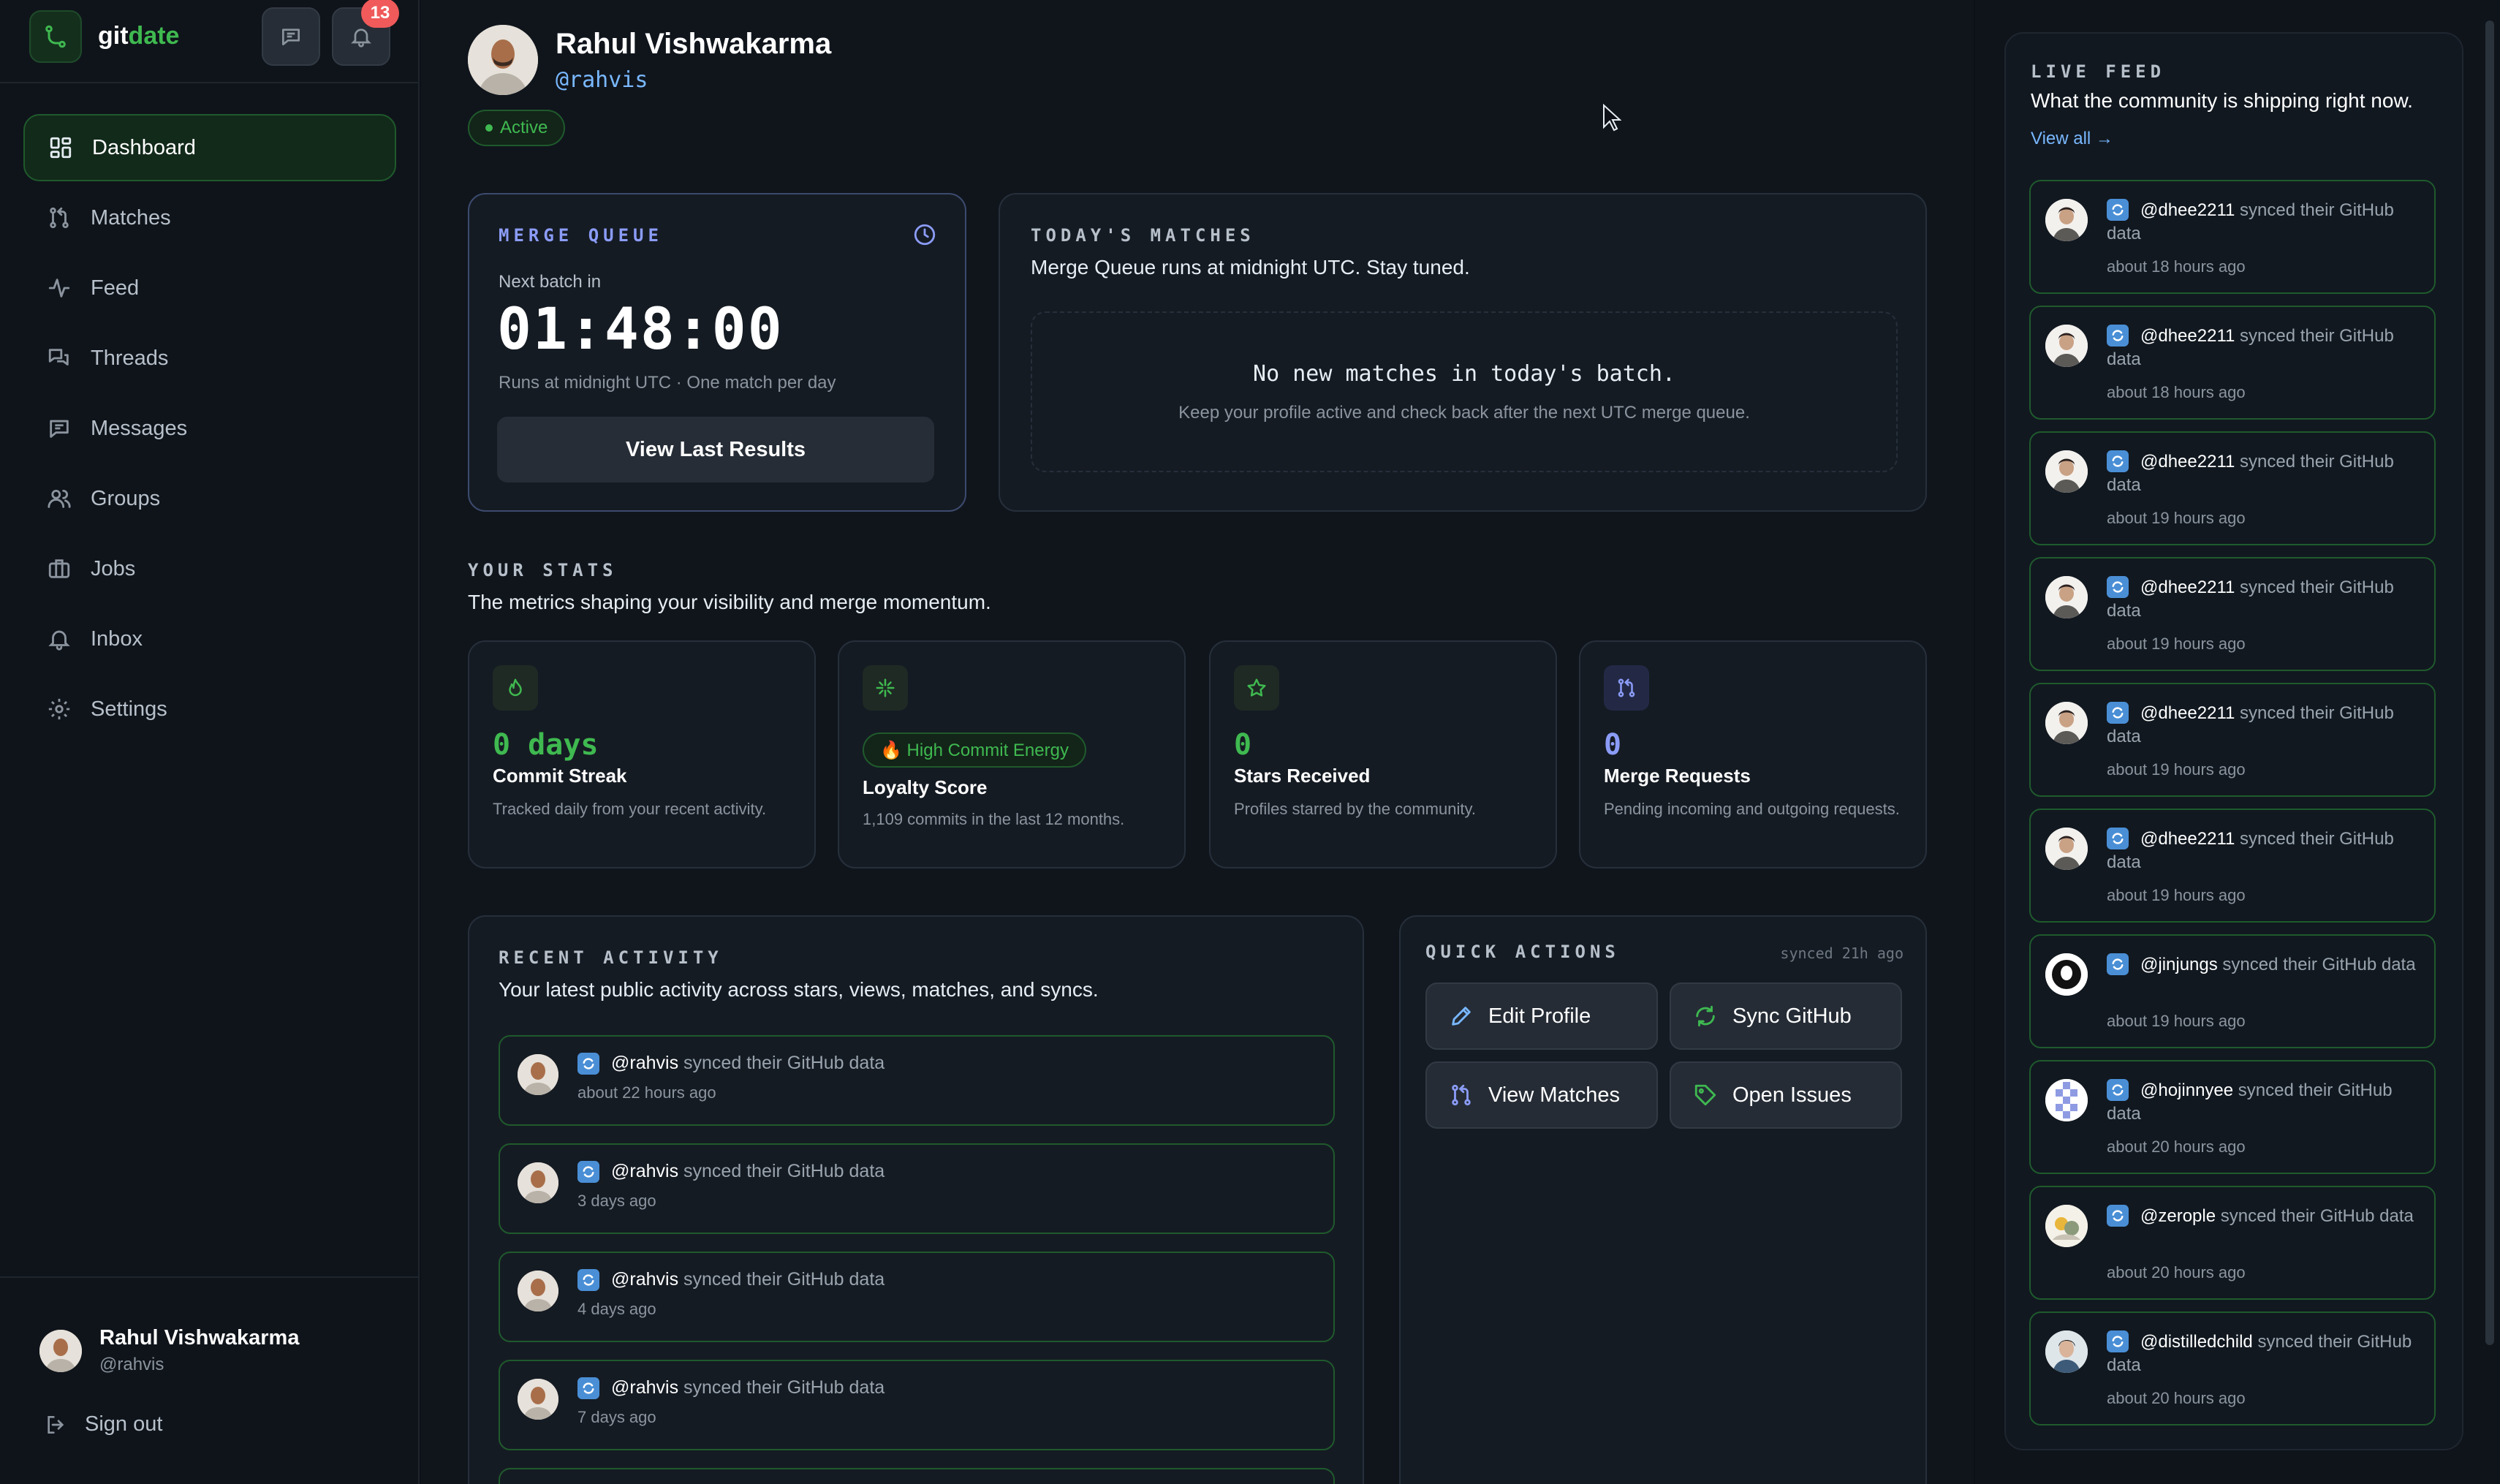  I want to click on view-all-link: View all →, so click(2072, 139).